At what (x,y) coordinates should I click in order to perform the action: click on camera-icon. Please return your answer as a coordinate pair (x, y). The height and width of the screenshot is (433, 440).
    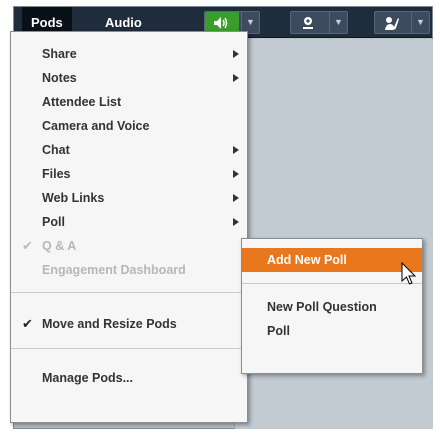
    Looking at the image, I should click on (308, 22).